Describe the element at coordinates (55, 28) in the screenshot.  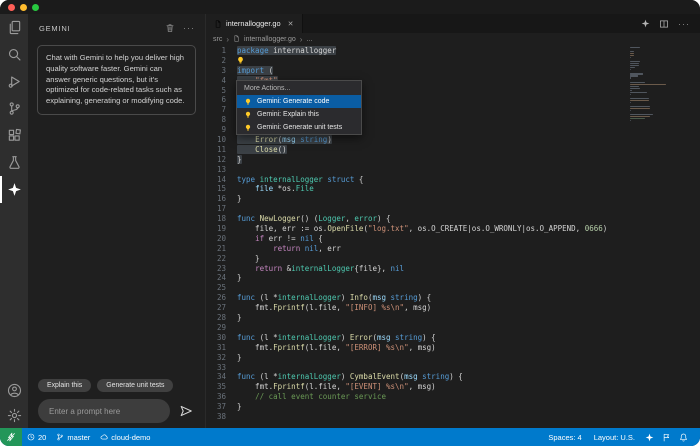
I see `sidebar-title: GEMINI` at that location.